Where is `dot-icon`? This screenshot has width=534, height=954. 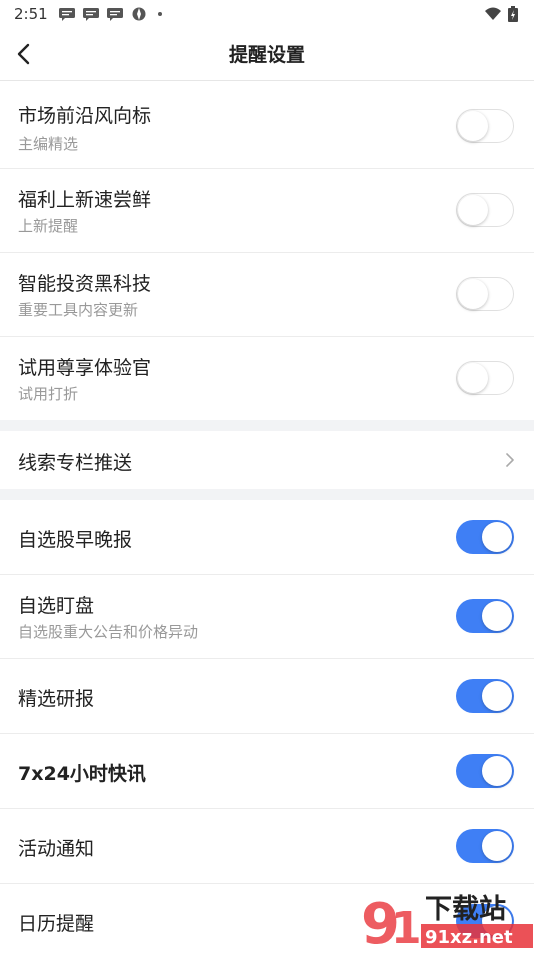
dot-icon is located at coordinates (159, 14).